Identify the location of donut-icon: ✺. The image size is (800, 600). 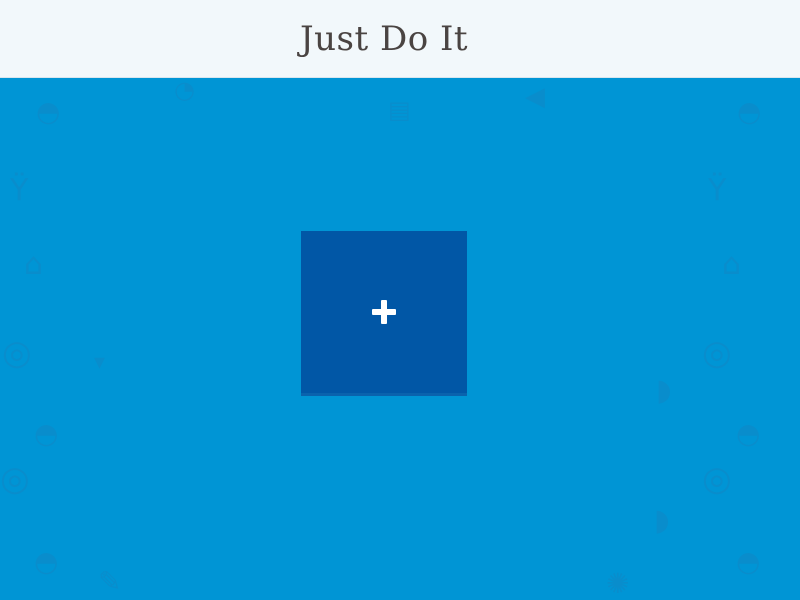
(618, 583).